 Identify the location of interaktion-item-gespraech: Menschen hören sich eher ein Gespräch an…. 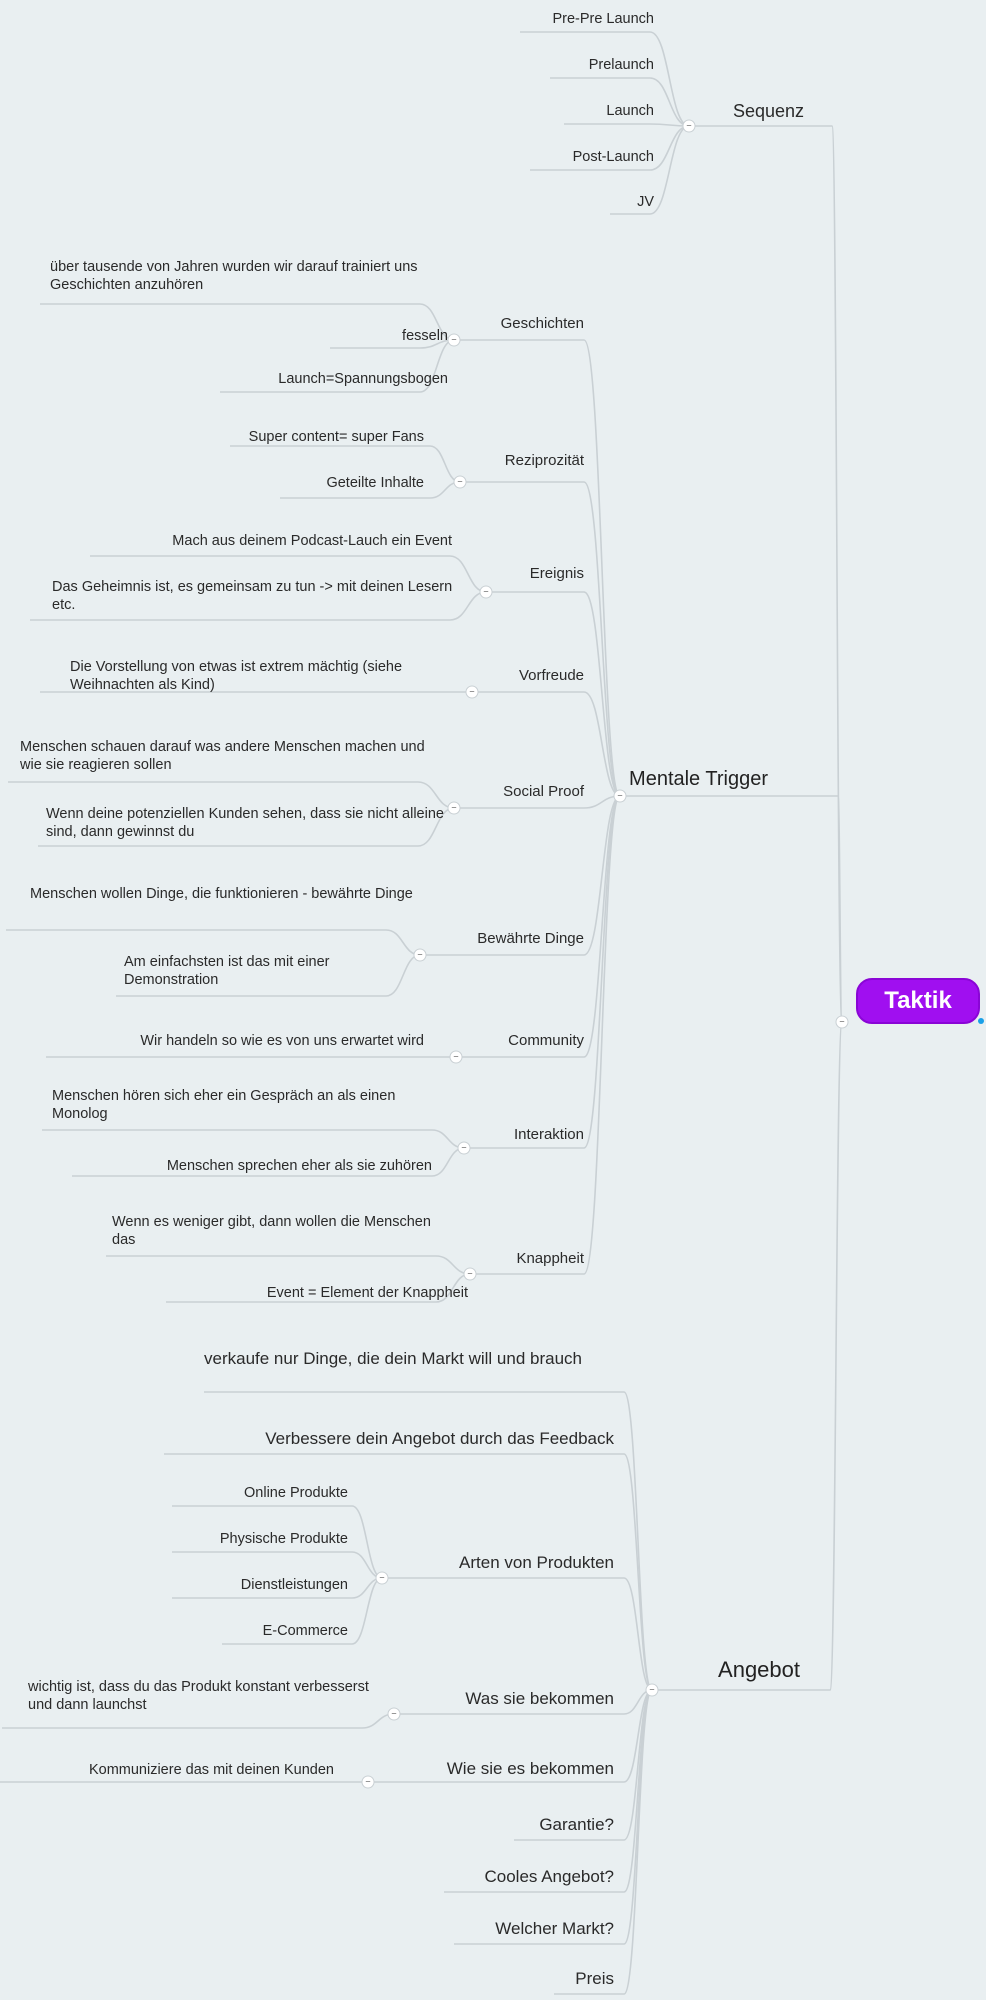
(252, 1105).